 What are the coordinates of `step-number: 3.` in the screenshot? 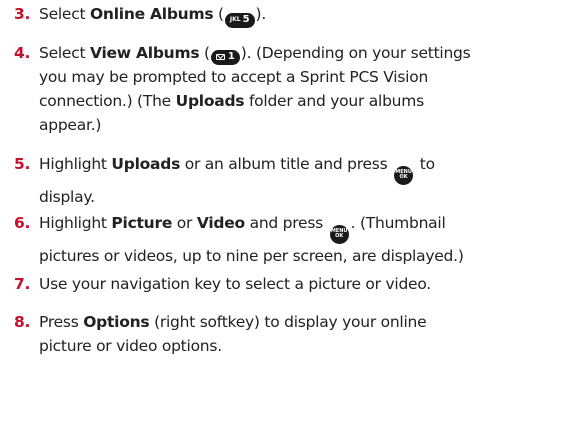 It's located at (22, 14).